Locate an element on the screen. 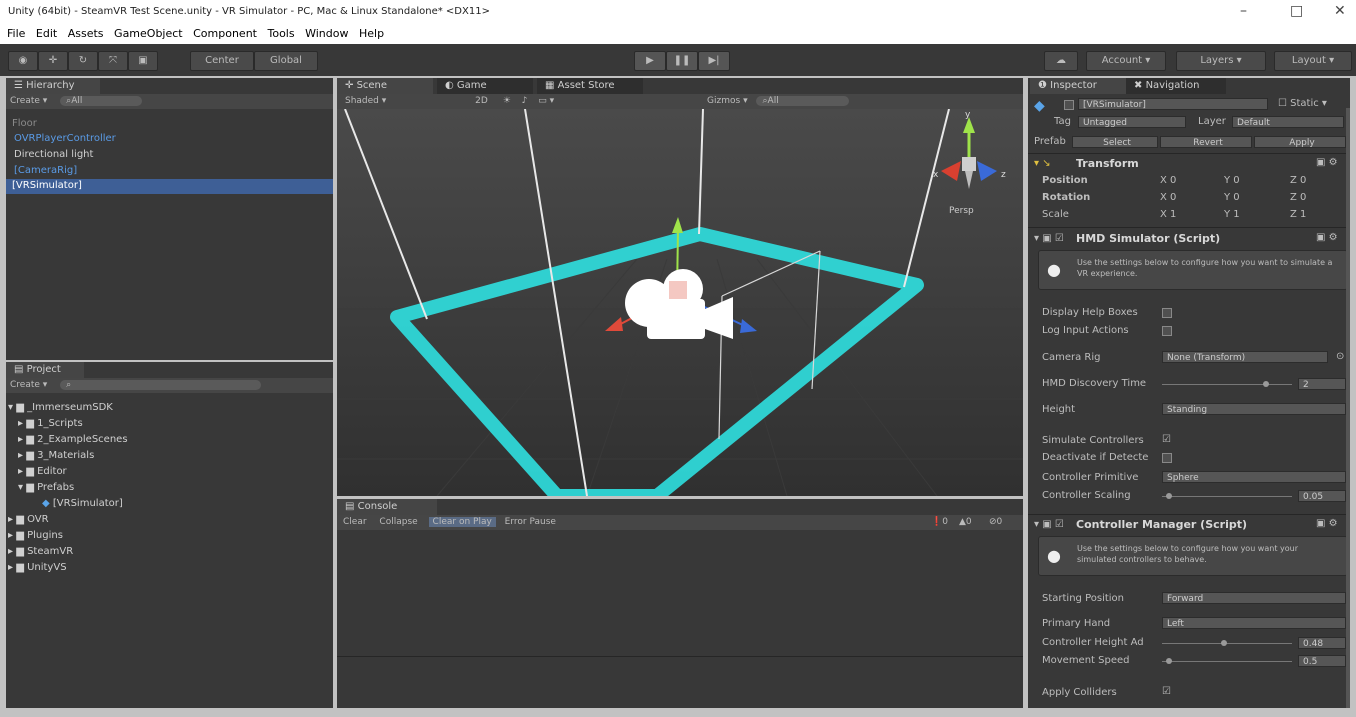 The height and width of the screenshot is (717, 1356). project-prefab-vrsimulator: ◆ [VRSimulator] is located at coordinates (82, 503).